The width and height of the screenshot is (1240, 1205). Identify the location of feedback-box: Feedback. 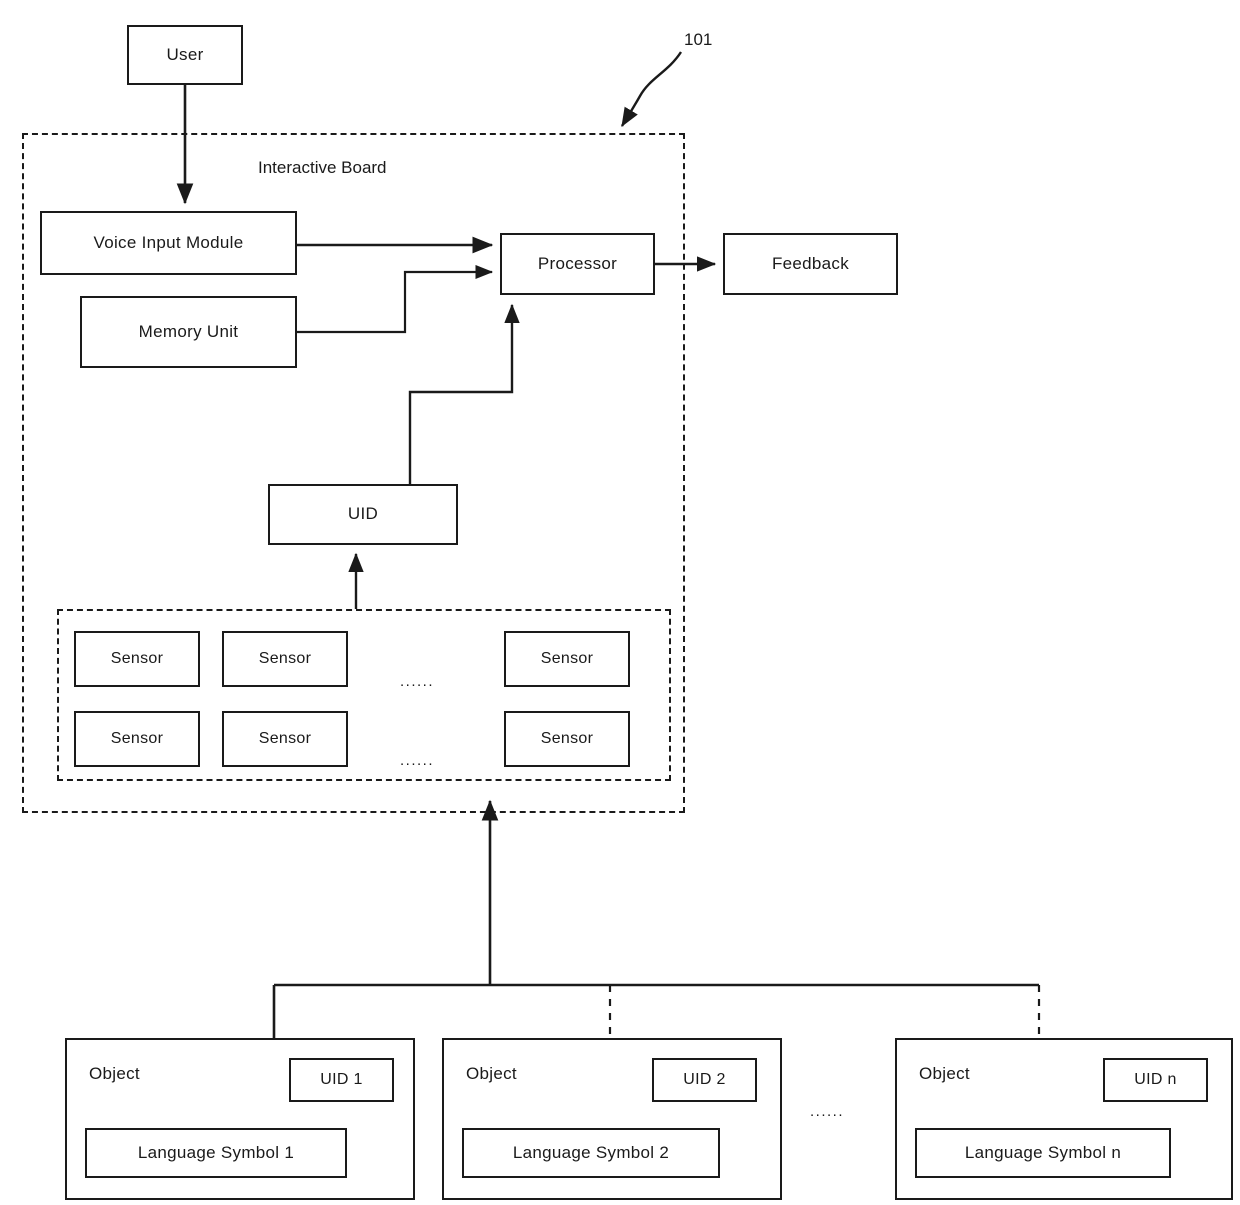
(810, 264).